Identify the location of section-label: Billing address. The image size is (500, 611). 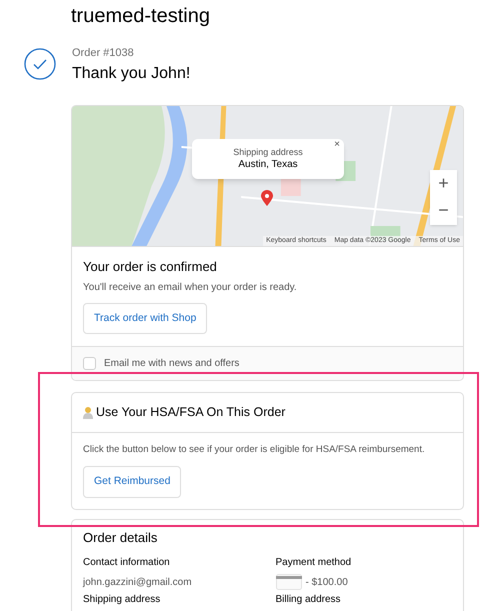
(308, 599).